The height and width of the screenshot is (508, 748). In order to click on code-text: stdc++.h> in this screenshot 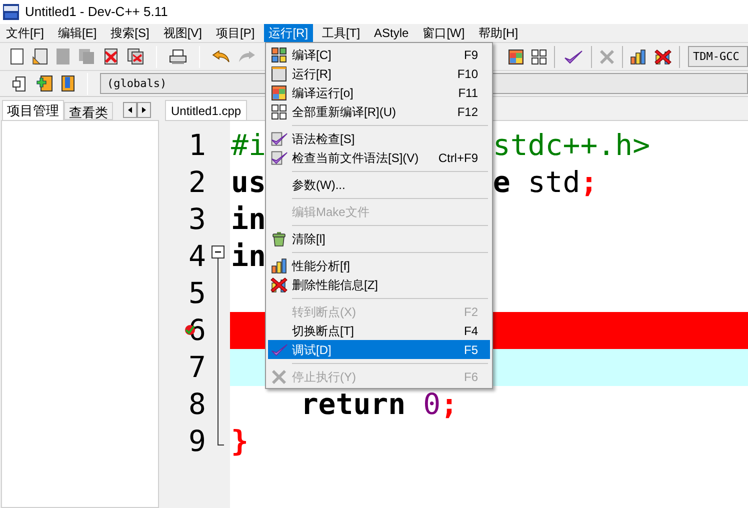, I will do `click(571, 145)`.